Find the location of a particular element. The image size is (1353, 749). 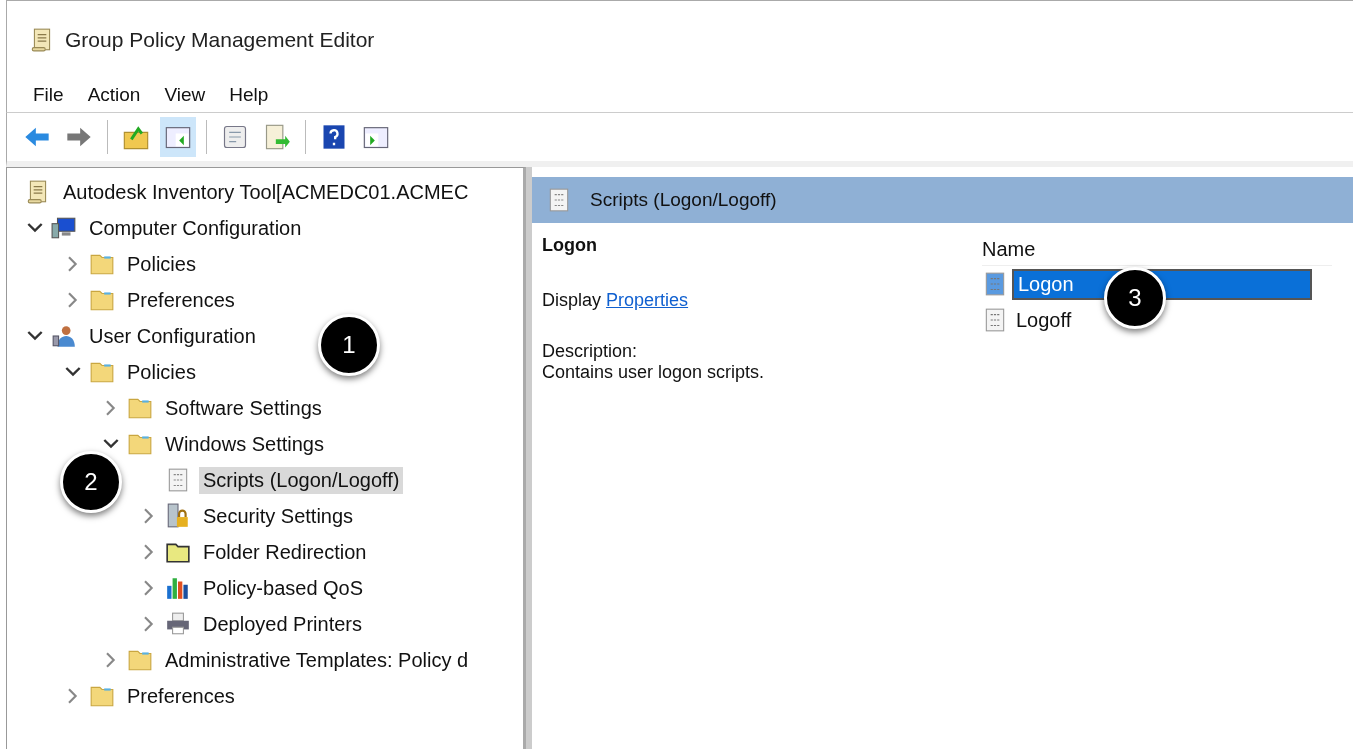

tree-item: Security Settings is located at coordinates (278, 516).